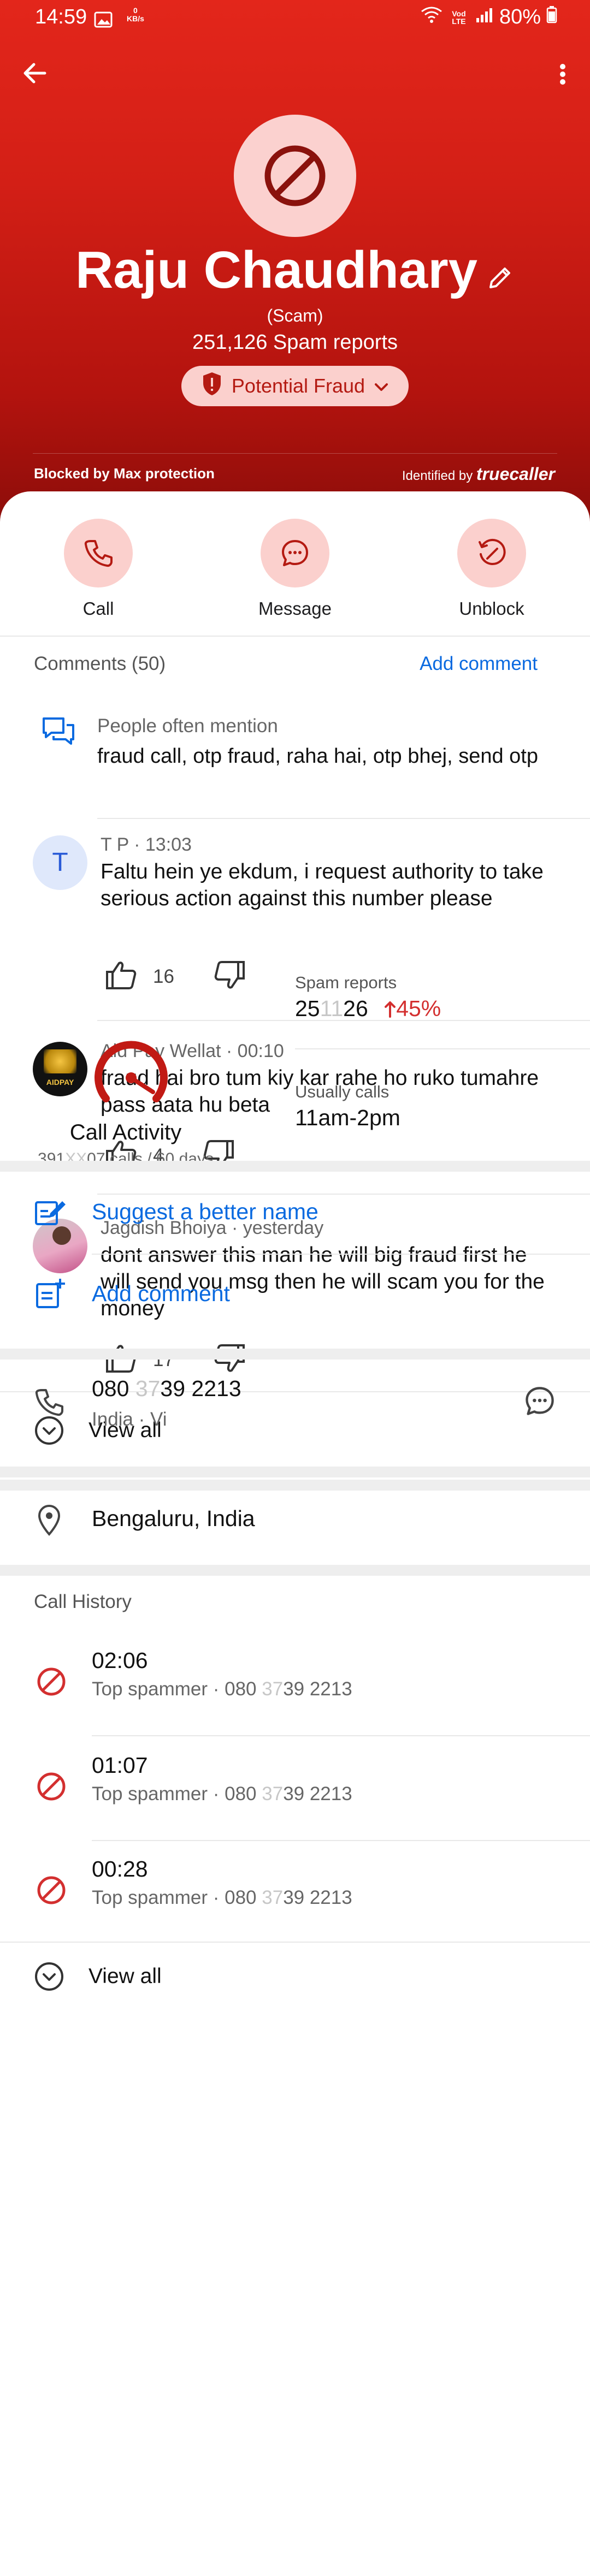  Describe the element at coordinates (295, 553) in the screenshot. I see `message-button` at that location.